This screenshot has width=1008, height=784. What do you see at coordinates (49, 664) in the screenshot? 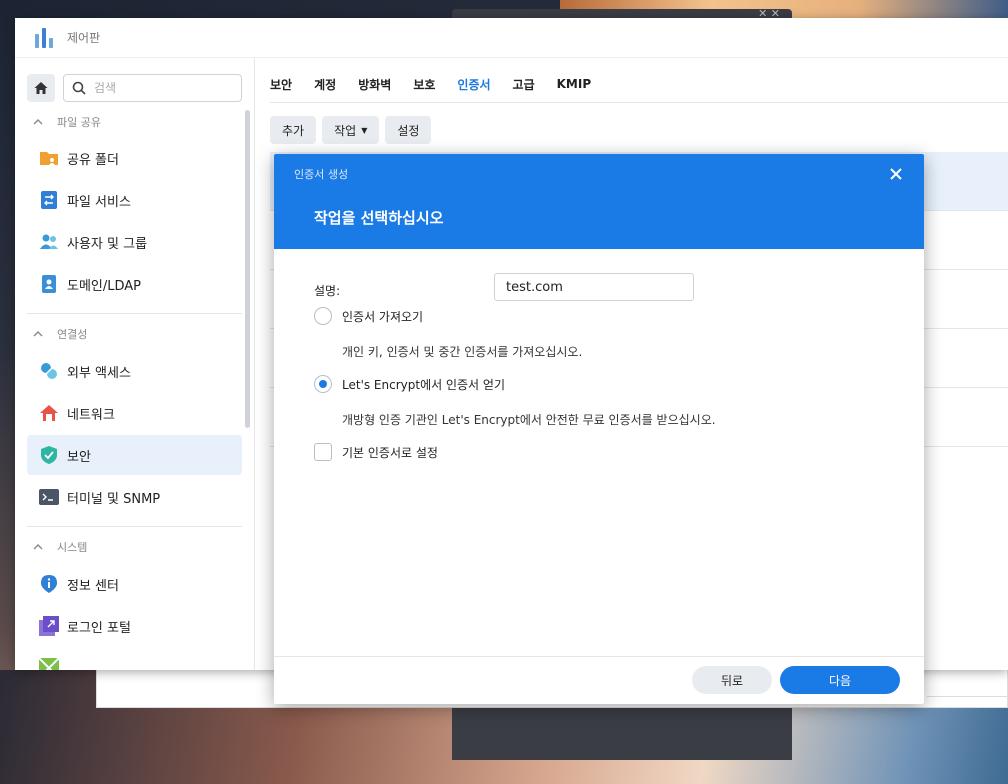
I see `region-icon` at bounding box center [49, 664].